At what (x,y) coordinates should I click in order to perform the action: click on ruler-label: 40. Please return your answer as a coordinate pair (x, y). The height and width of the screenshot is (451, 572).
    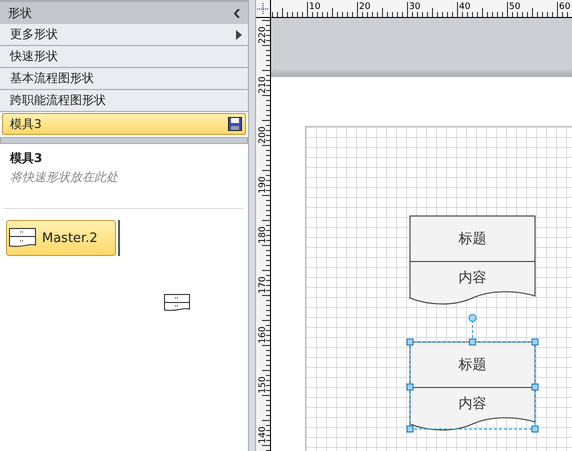
    Looking at the image, I should click on (464, 7).